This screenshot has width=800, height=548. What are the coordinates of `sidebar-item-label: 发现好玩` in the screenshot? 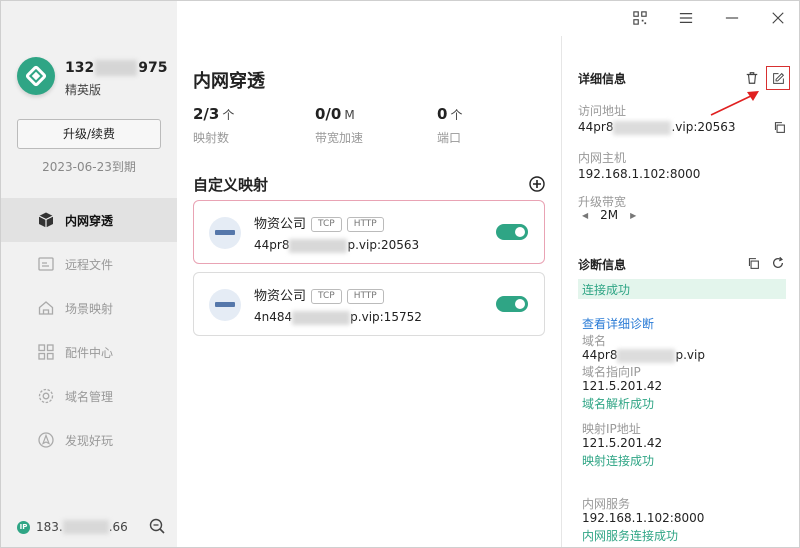 It's located at (89, 440).